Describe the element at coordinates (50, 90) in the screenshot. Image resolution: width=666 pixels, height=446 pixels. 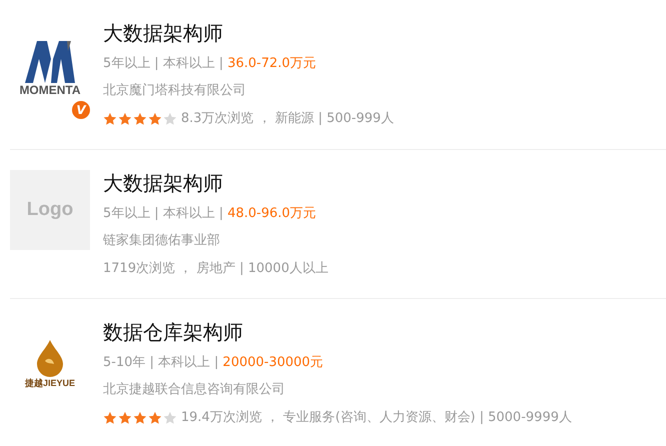
I see `logo-text: MOMENTA` at that location.